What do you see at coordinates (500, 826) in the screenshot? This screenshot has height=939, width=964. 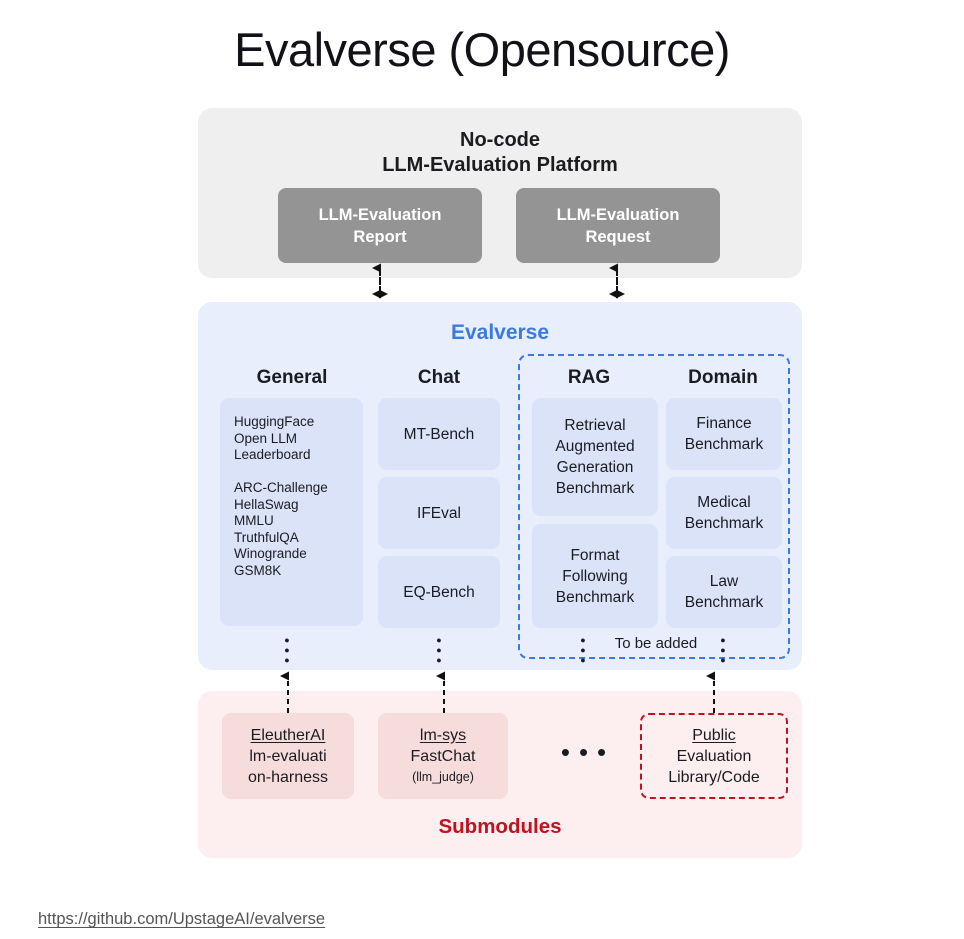 I see `submodules-label: Submodules` at bounding box center [500, 826].